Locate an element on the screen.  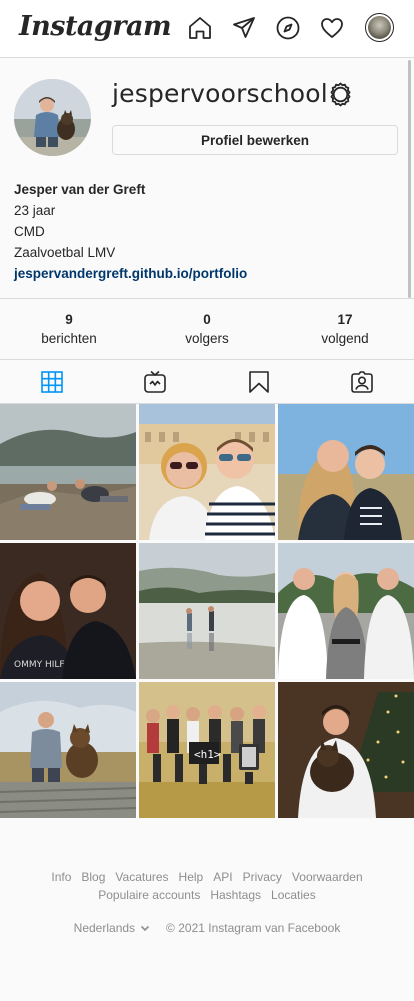
post-thumbnail: OMMY HILFIGER is located at coordinates (68, 611).